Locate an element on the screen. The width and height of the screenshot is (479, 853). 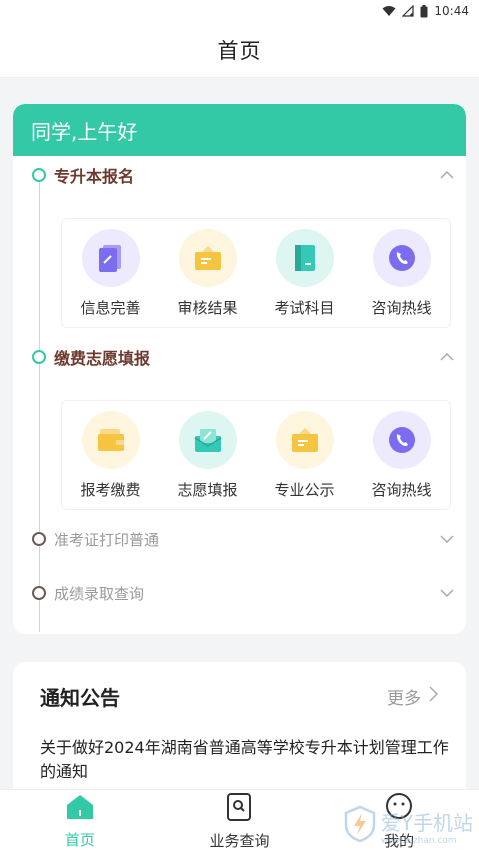
payment-grid: 报考缴费 志愿填报 专业公示 咨询热线 is located at coordinates (256, 455).